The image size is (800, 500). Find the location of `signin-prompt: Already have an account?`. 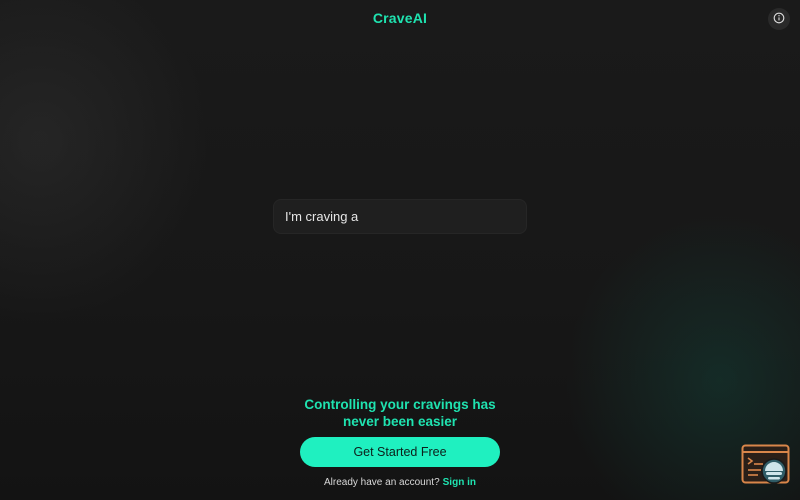

signin-prompt: Already have an account? is located at coordinates (382, 482).